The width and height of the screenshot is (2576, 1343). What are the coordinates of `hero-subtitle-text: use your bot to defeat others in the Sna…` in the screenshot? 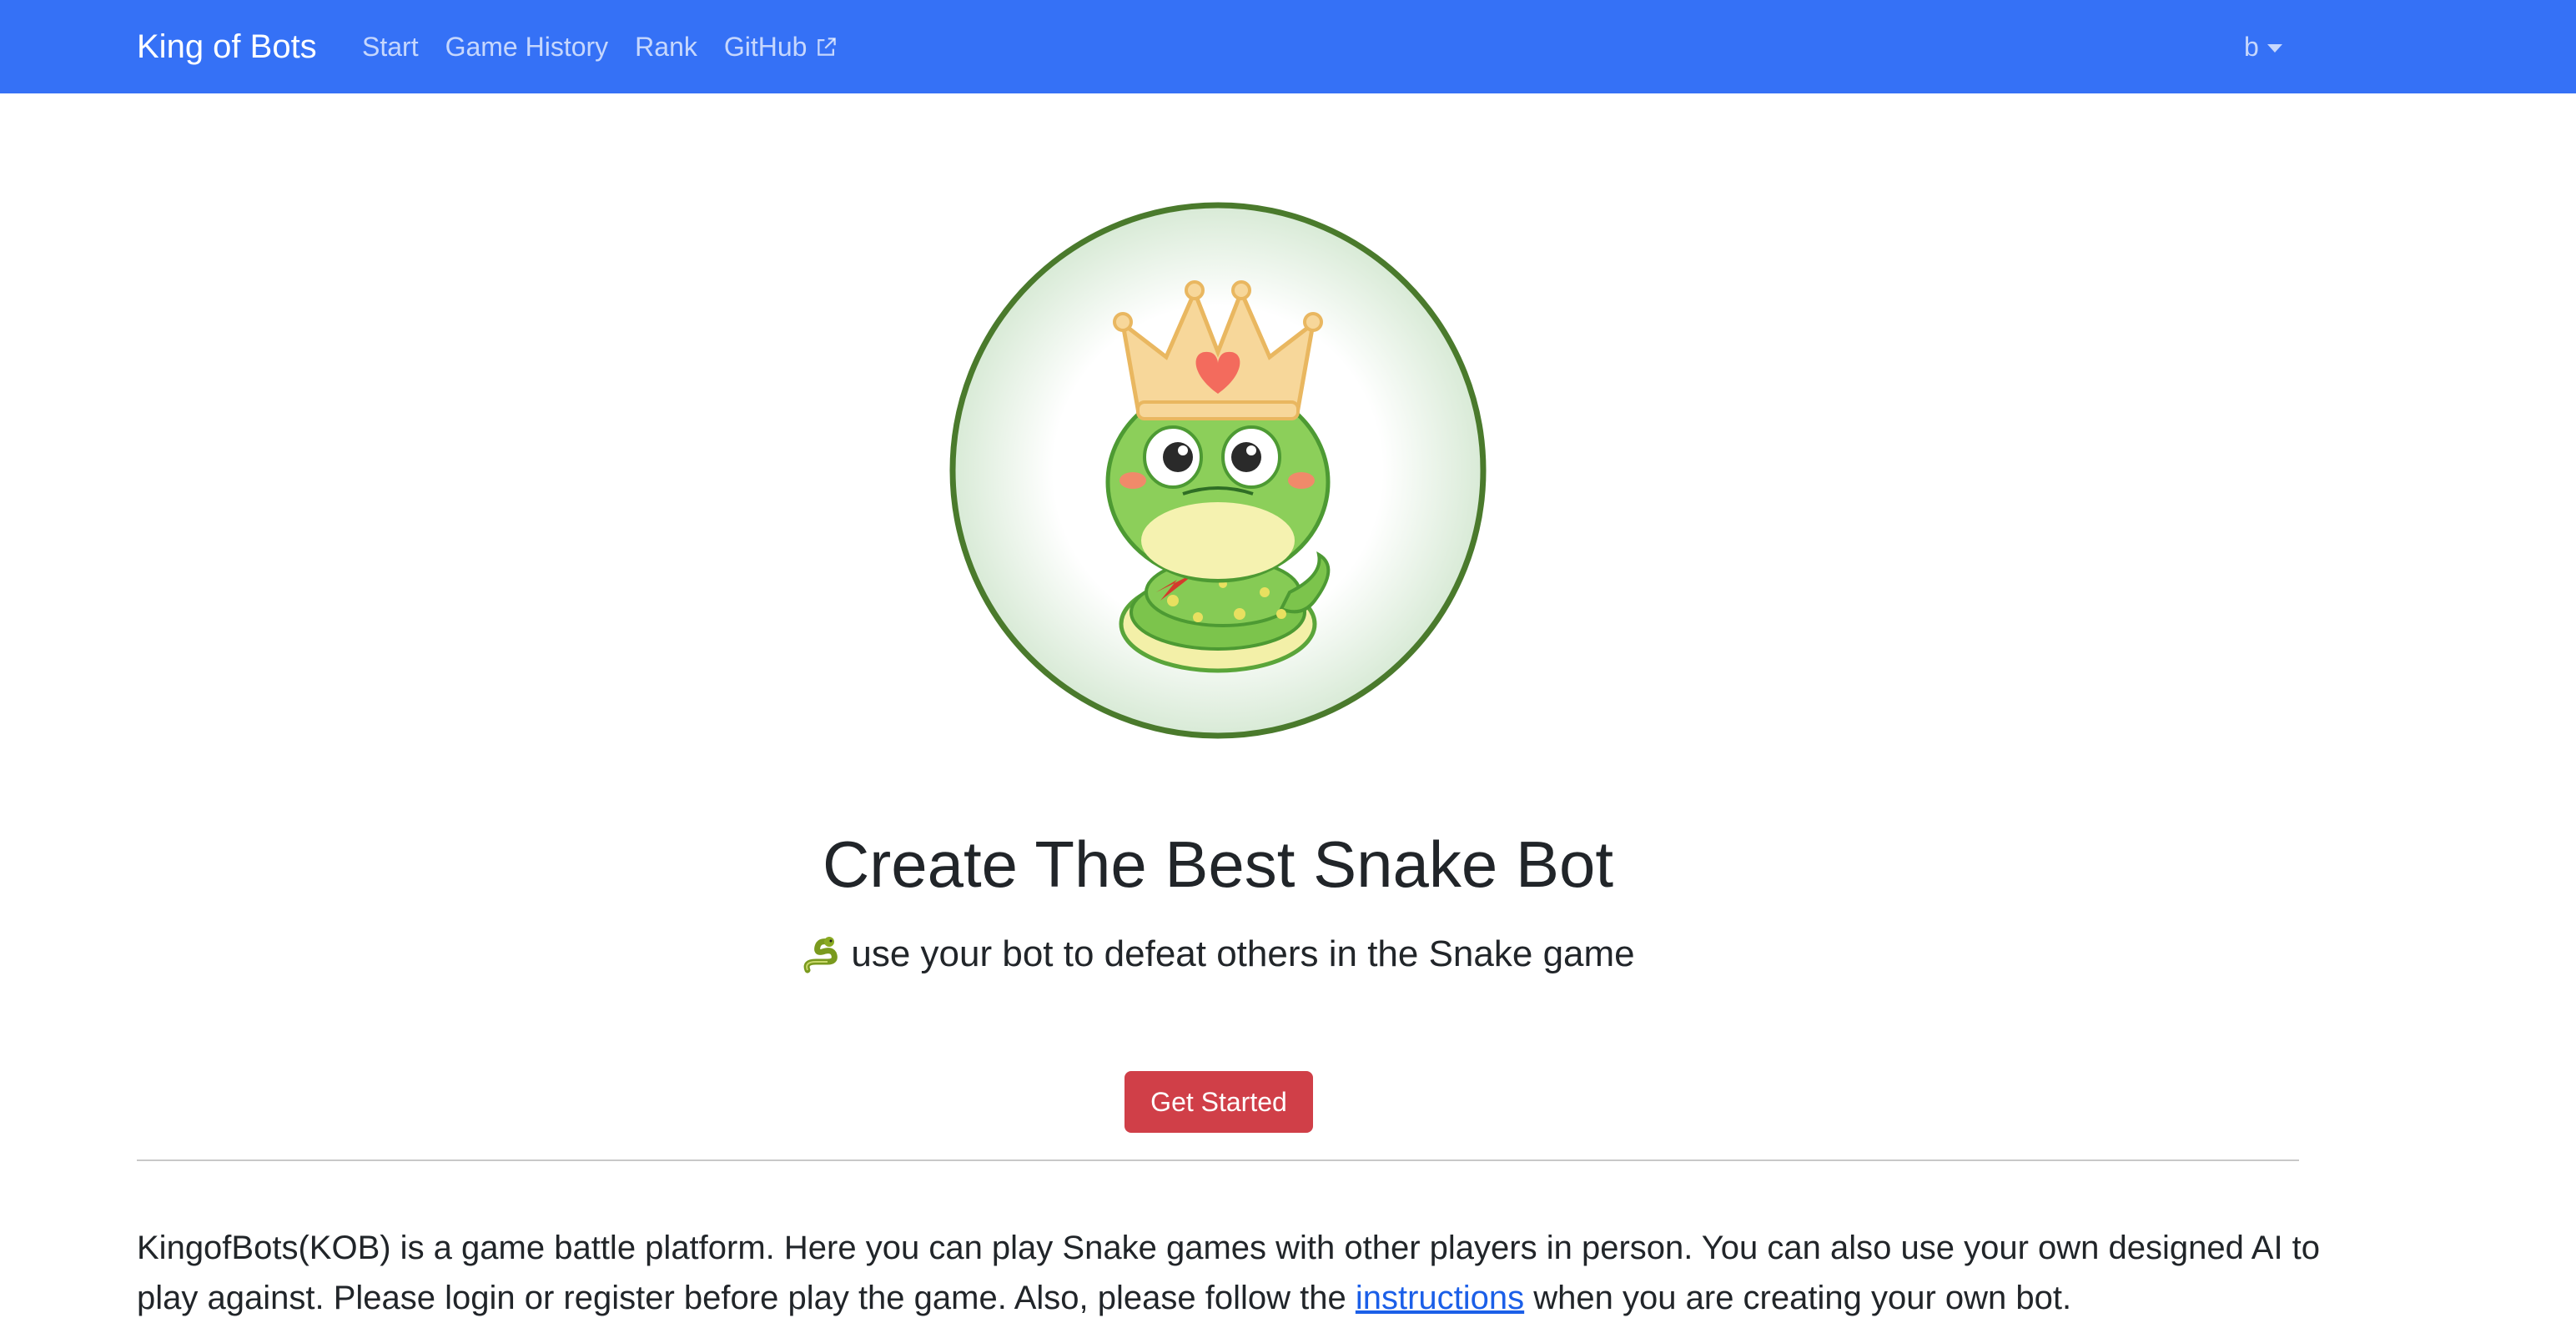 It's located at (1243, 954).